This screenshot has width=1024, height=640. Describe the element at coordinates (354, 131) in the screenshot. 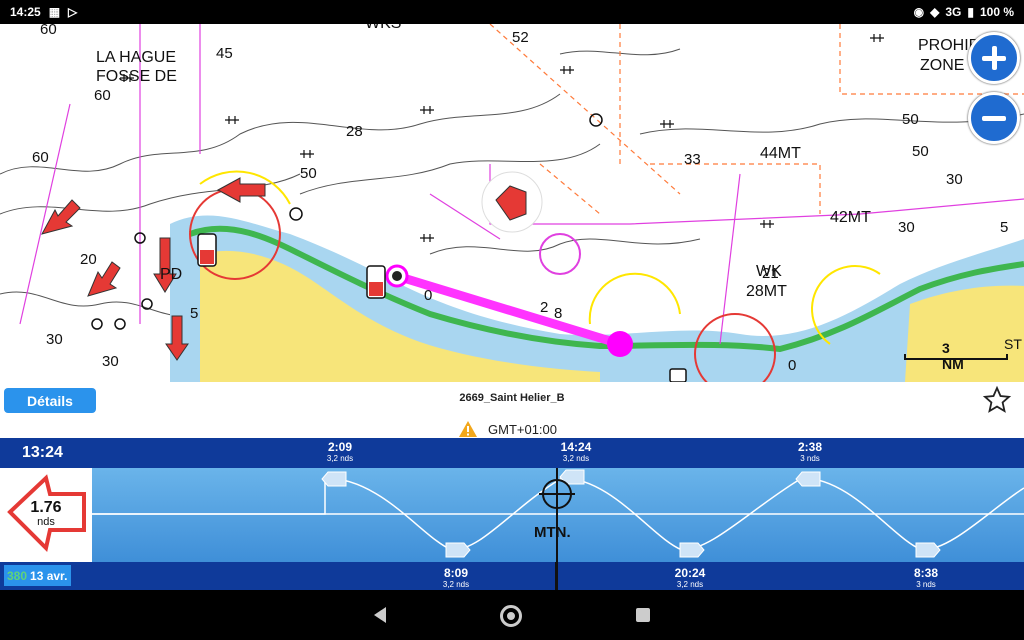

I see `depth-sounding: 28` at that location.